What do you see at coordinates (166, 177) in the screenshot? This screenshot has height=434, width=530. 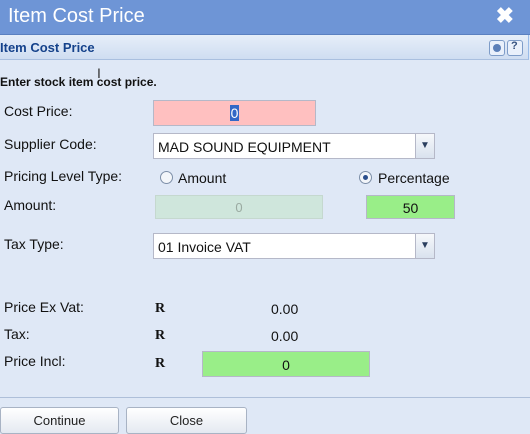 I see `amount-radio` at bounding box center [166, 177].